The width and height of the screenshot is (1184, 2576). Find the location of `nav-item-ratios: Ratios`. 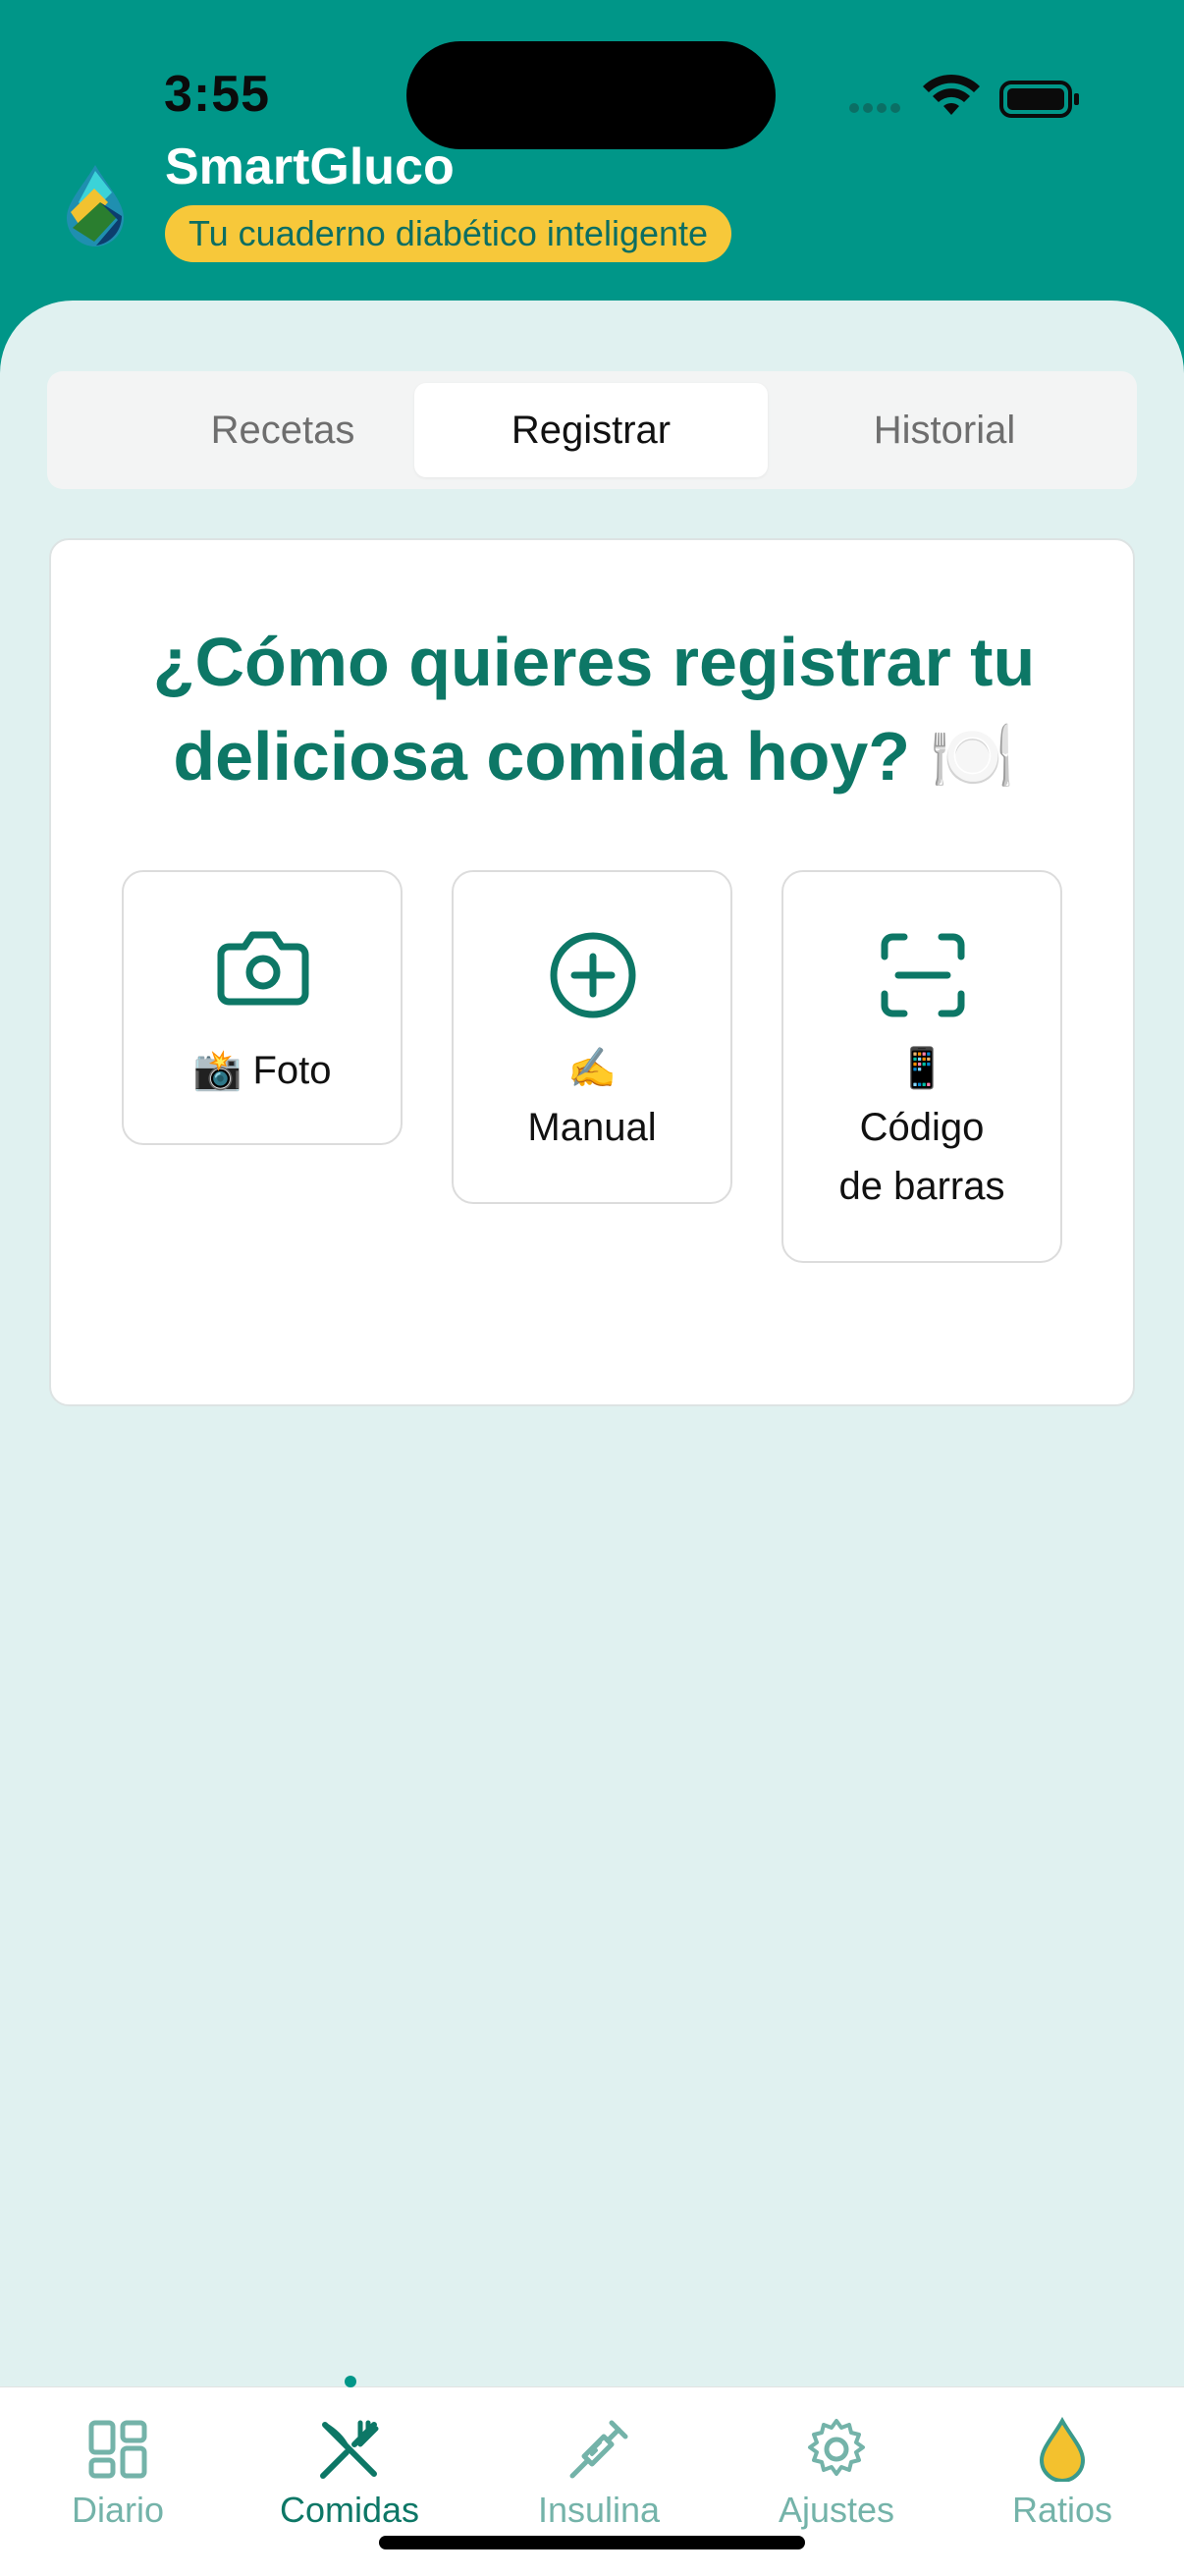

nav-item-ratios: Ratios is located at coordinates (1062, 2481).